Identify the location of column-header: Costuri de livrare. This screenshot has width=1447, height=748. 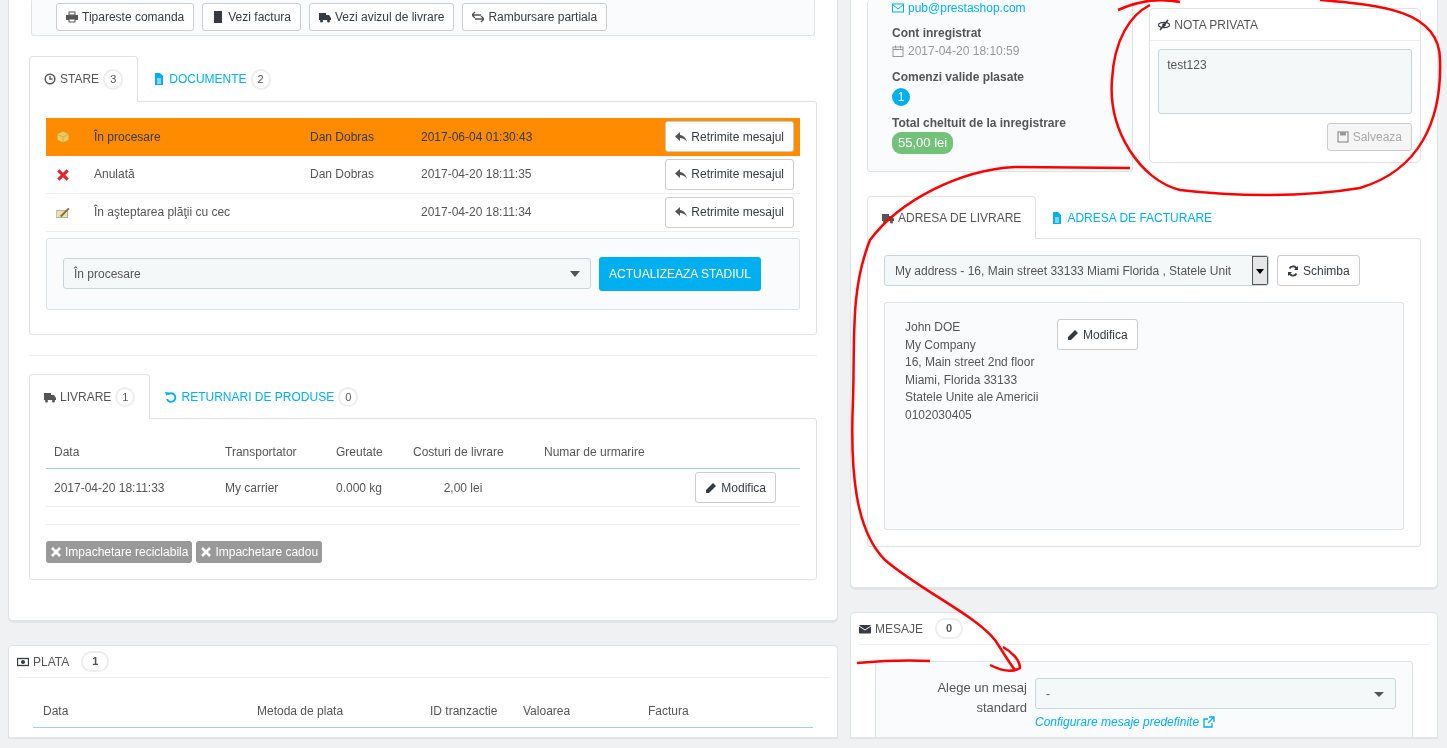
(459, 452).